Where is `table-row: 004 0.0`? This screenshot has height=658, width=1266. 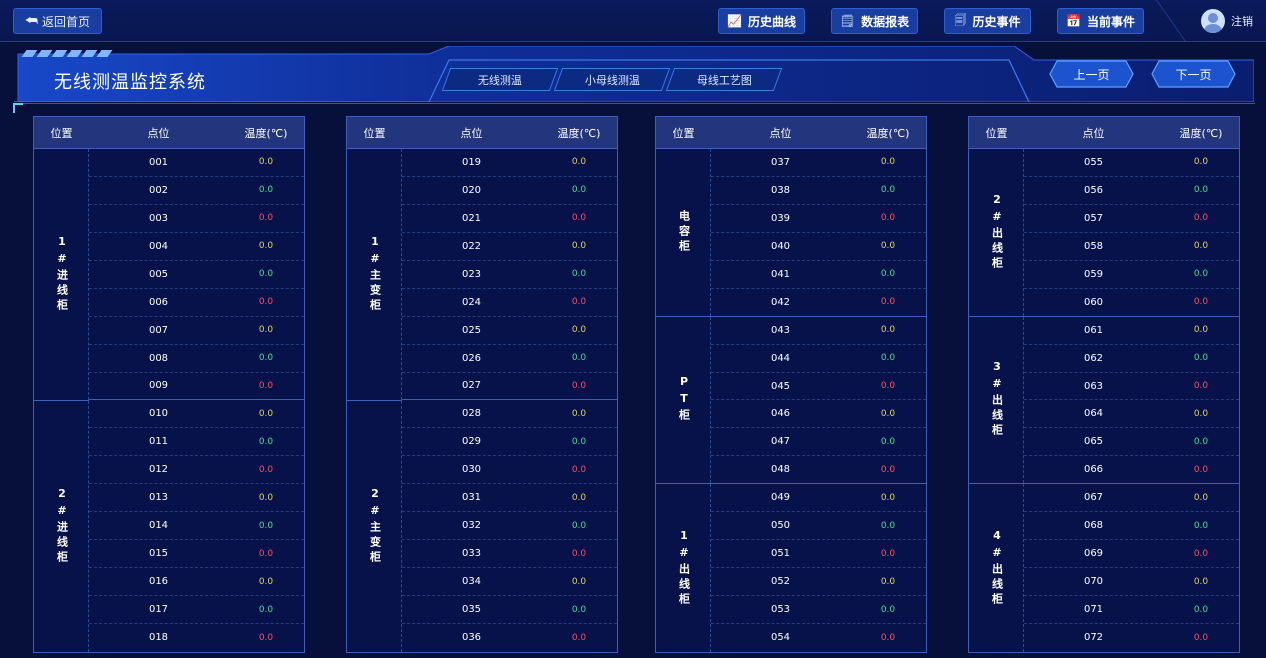
table-row: 004 0.0 is located at coordinates (196, 247).